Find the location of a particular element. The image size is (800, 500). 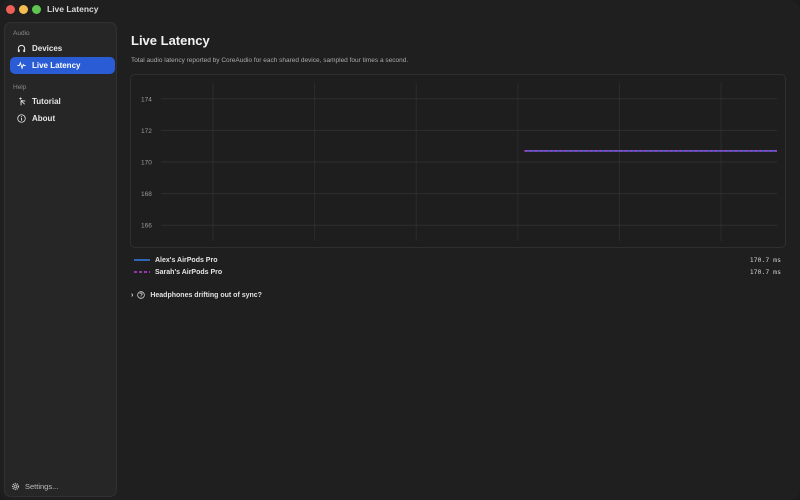

chevron-right-icon: › is located at coordinates (132, 295).